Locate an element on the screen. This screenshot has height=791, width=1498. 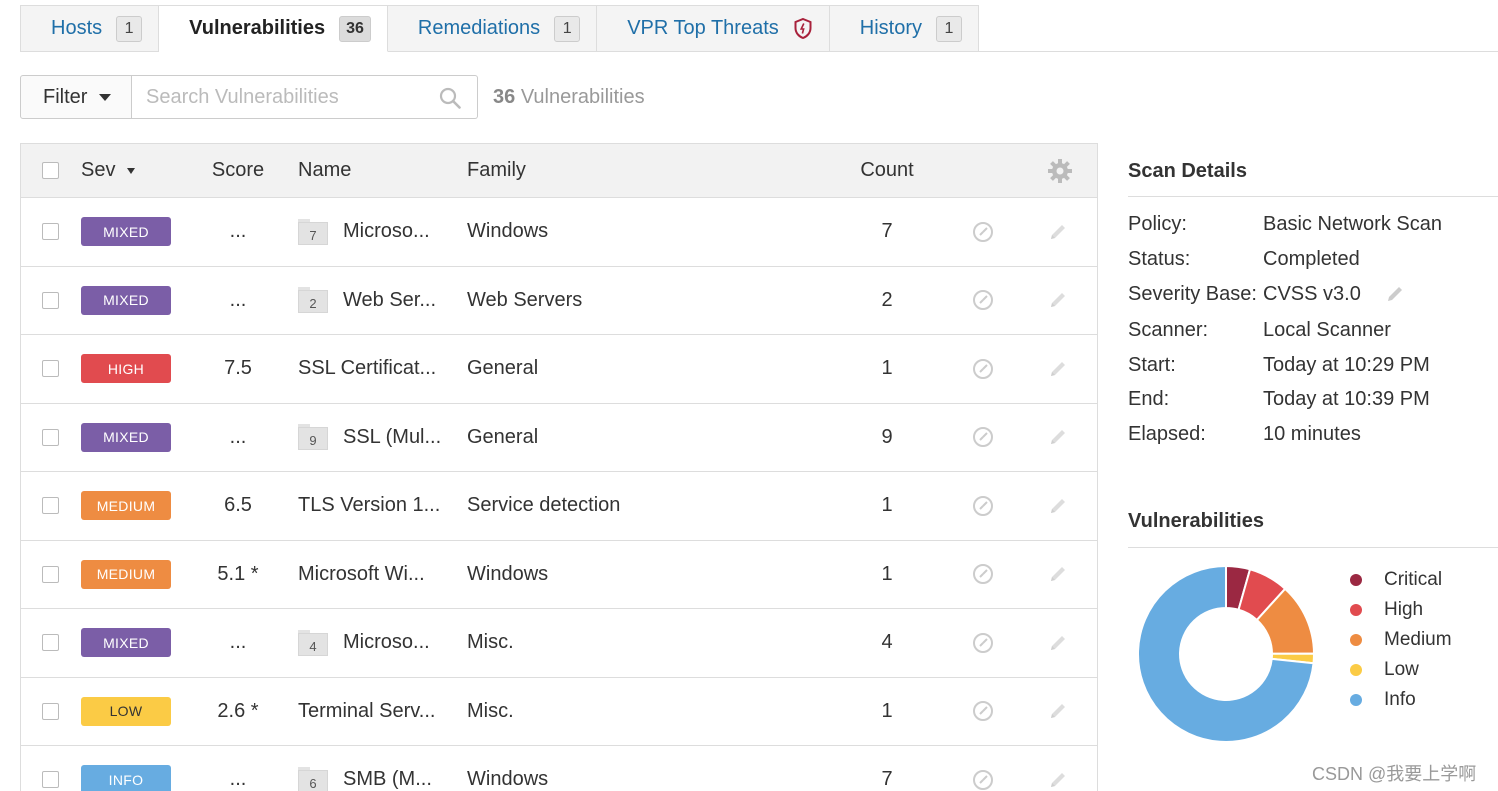
table-row: HIGH 7.5 SSL Certificat... General 1 is located at coordinates (559, 369).